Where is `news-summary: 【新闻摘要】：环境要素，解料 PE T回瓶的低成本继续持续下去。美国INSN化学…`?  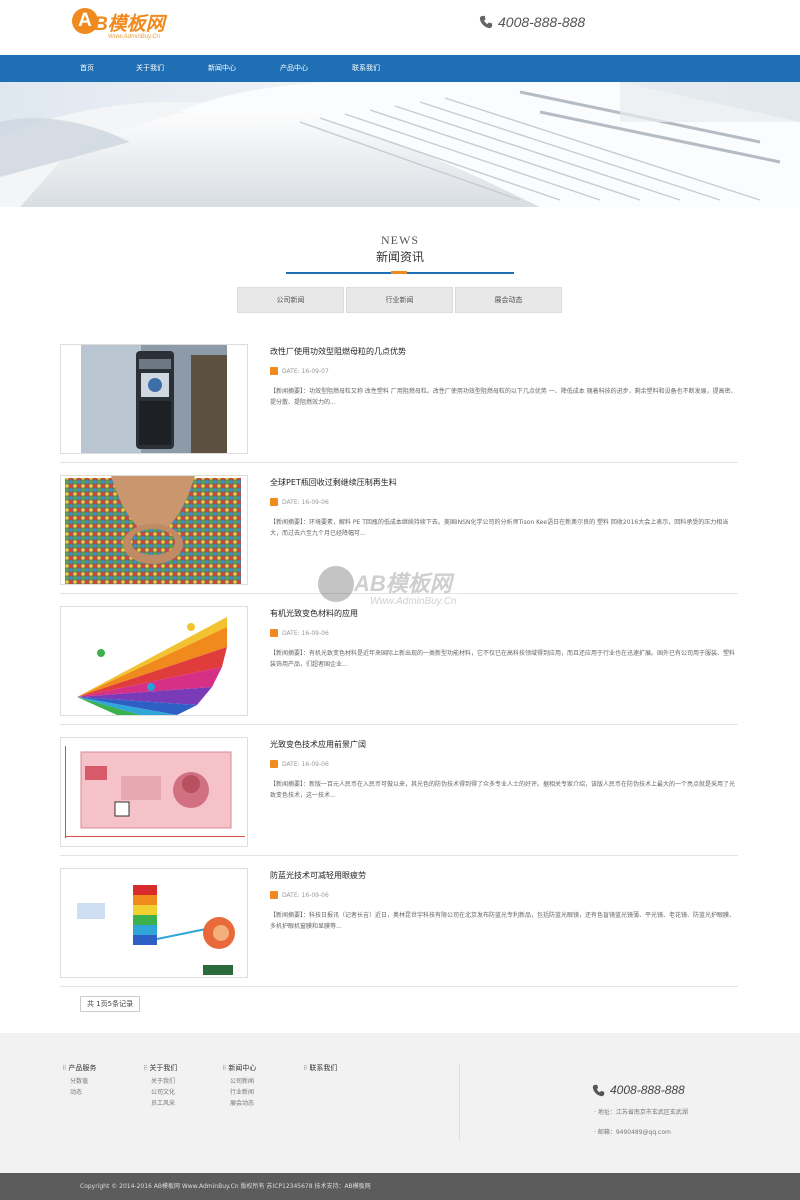
news-summary: 【新闻摘要】：环境要素，解料 PE T回瓶的低成本继续持续下去。美国INSN化学… is located at coordinates (499, 528).